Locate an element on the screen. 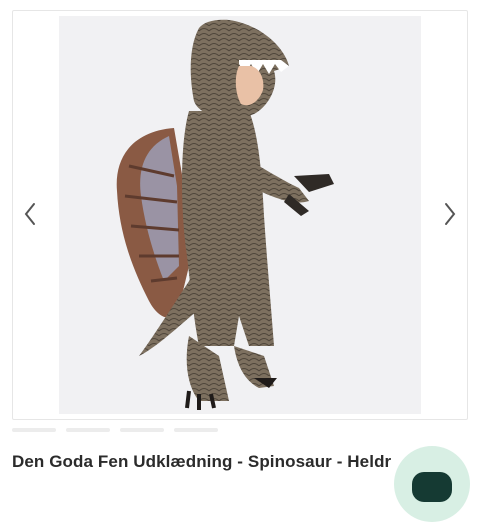 This screenshot has height=522, width=480. chevron-left-icon is located at coordinates (29, 214).